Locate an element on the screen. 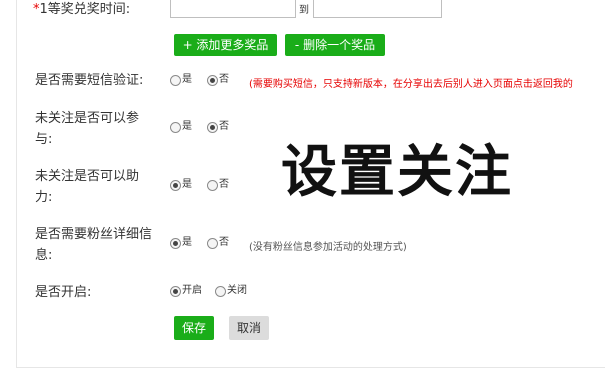 The image size is (605, 375). to-label: 到 is located at coordinates (304, 10).